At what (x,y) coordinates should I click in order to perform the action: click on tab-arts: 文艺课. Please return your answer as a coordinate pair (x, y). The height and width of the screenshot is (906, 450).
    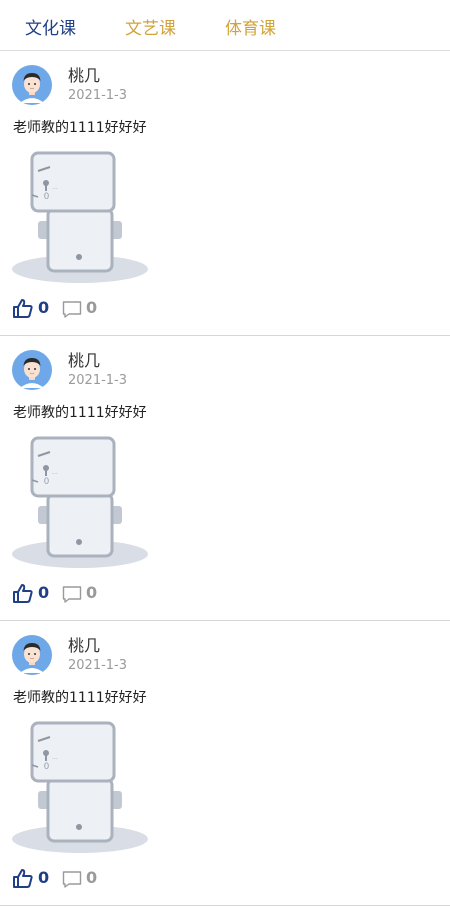
    Looking at the image, I should click on (150, 29).